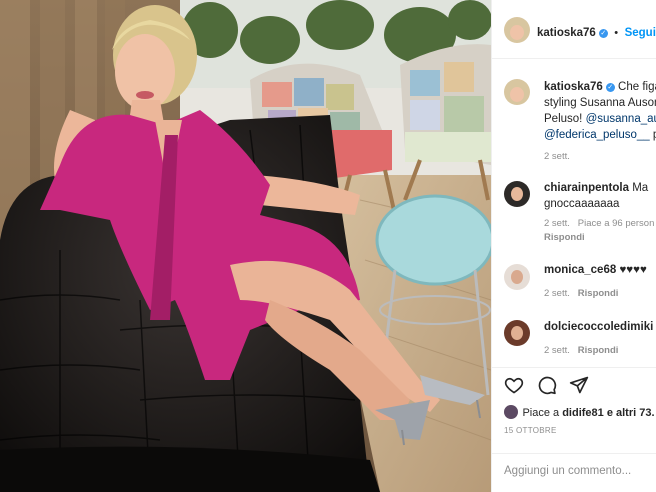 This screenshot has height=492, width=656. What do you see at coordinates (629, 413) in the screenshot?
I see `likes-suffix: e altri 73.` at bounding box center [629, 413].